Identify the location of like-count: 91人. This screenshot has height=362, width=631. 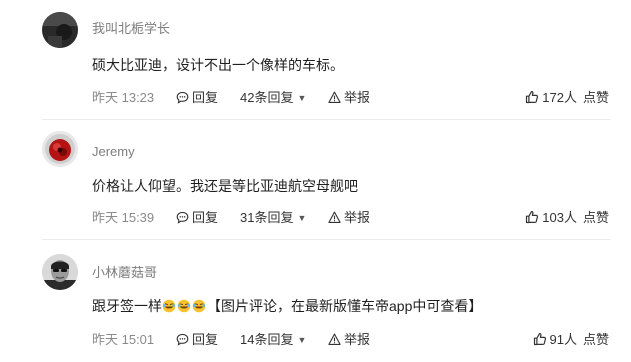
(563, 339).